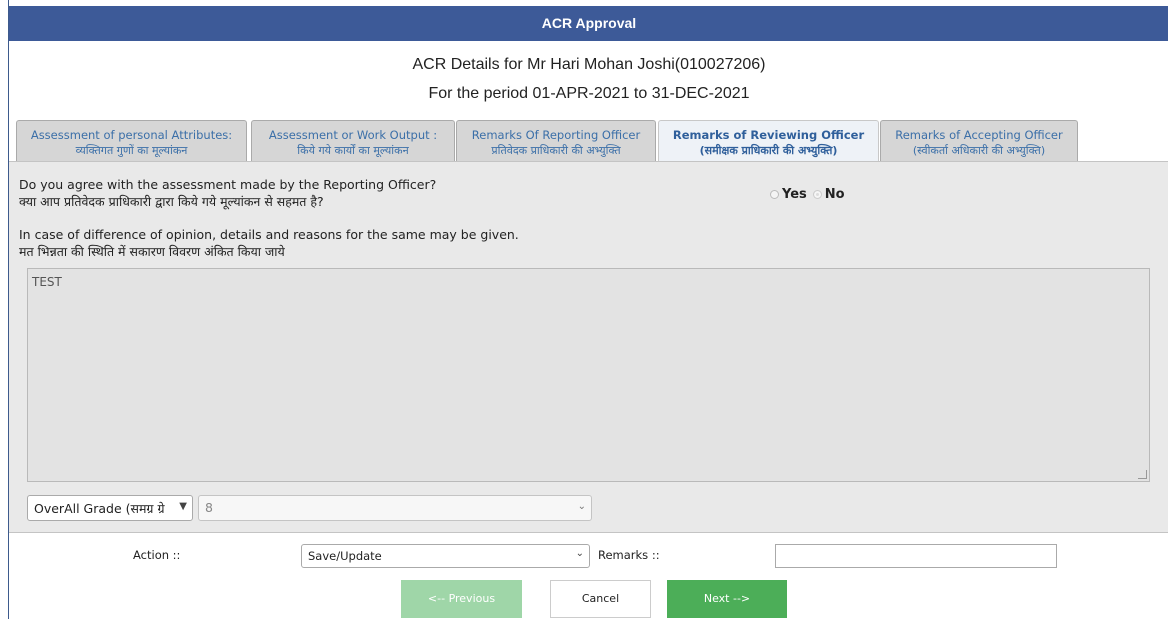 The image size is (1168, 619). Describe the element at coordinates (131, 135) in the screenshot. I see `tab-label: Assessment of personal Attributes:` at that location.